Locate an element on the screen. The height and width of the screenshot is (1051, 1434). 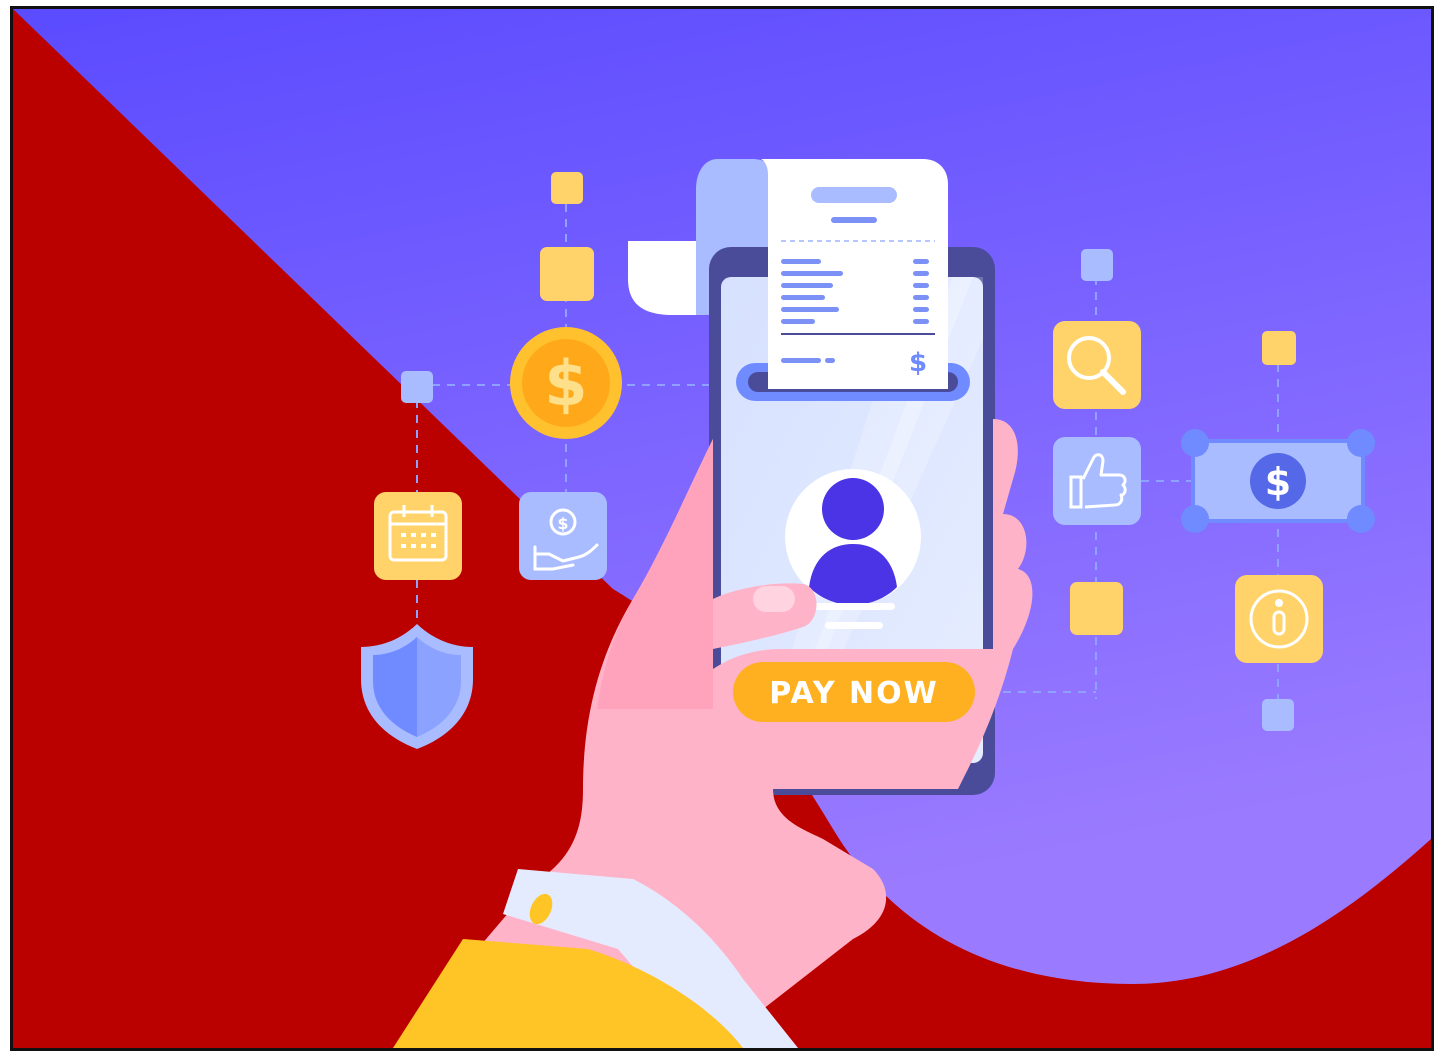
banknote-dollar-icon: $ is located at coordinates (1278, 481).